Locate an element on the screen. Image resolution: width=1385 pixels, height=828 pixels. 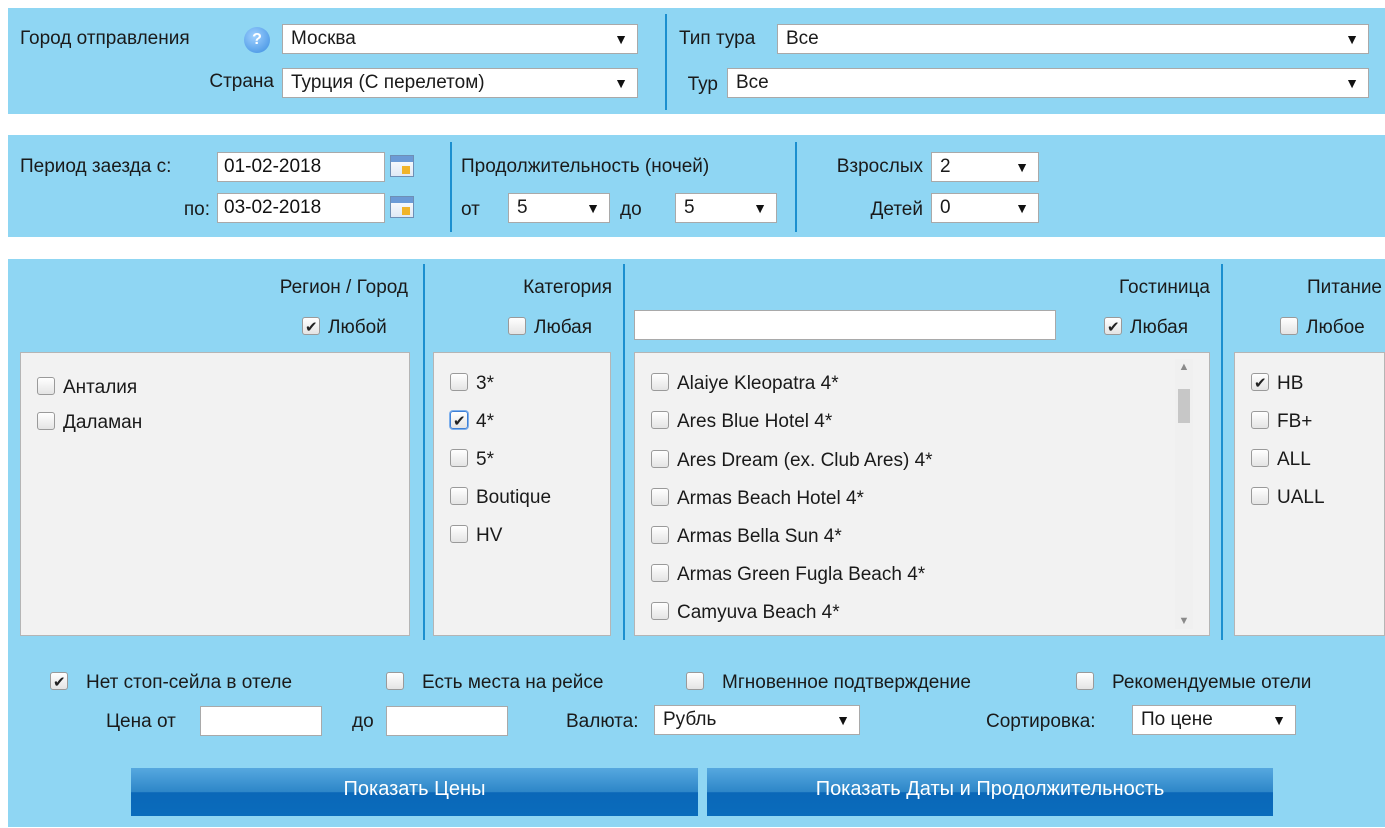
list-item: Camyuva Beach 4* is located at coordinates (745, 613).